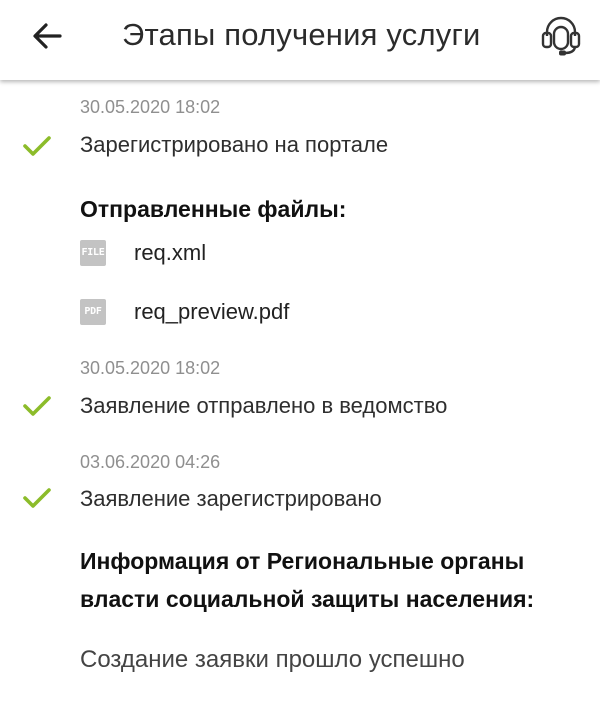  I want to click on file-link-req-preview-pdf: PDF req_preview.pdf, so click(230, 313).